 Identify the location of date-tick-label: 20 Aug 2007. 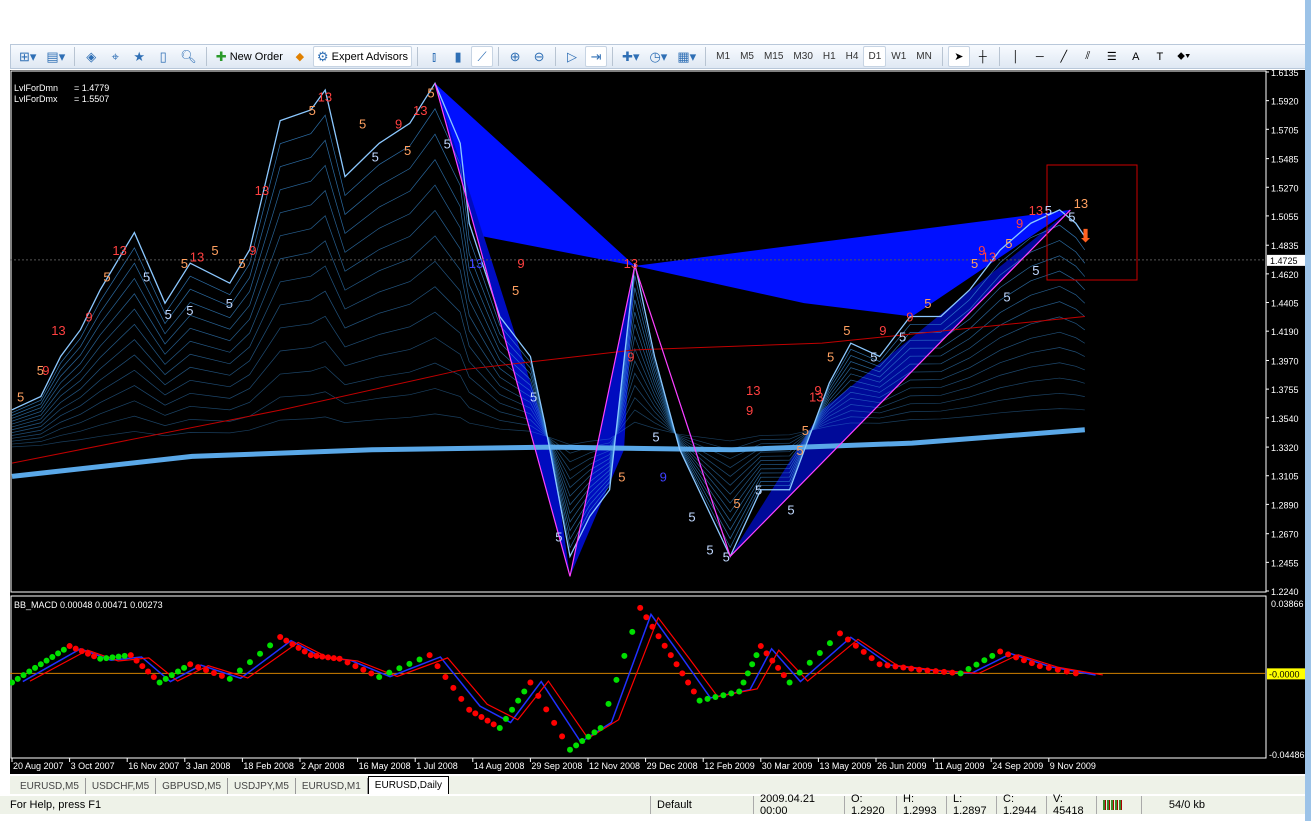
(38, 766).